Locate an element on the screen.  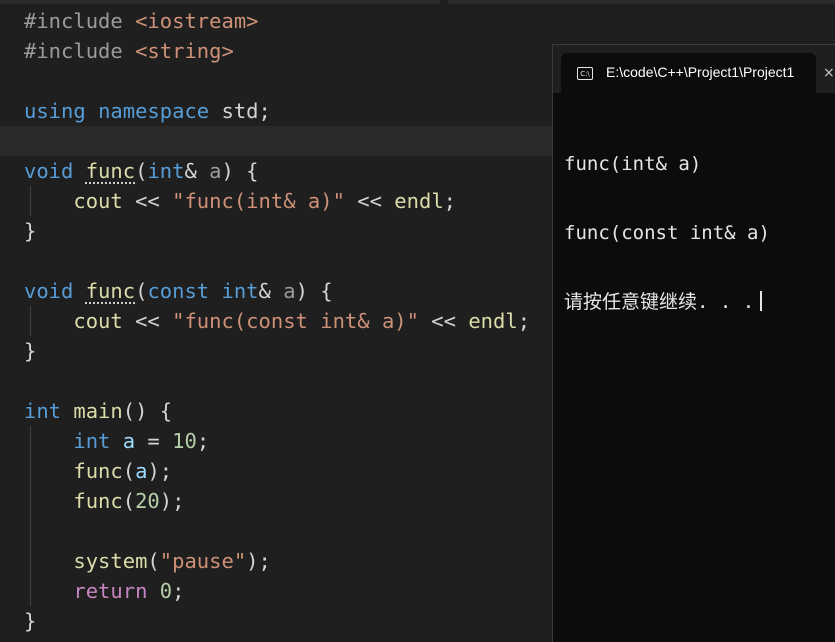
code-token: main is located at coordinates (98, 411).